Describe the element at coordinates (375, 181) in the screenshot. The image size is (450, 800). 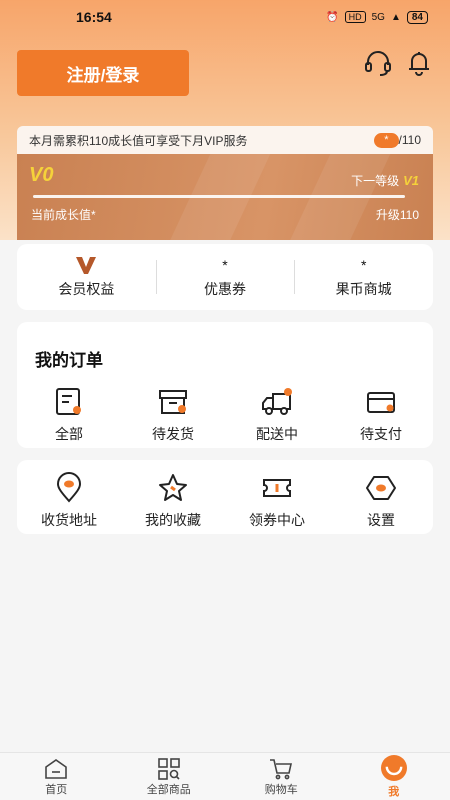
I see `next-level-label: 下一等级` at that location.